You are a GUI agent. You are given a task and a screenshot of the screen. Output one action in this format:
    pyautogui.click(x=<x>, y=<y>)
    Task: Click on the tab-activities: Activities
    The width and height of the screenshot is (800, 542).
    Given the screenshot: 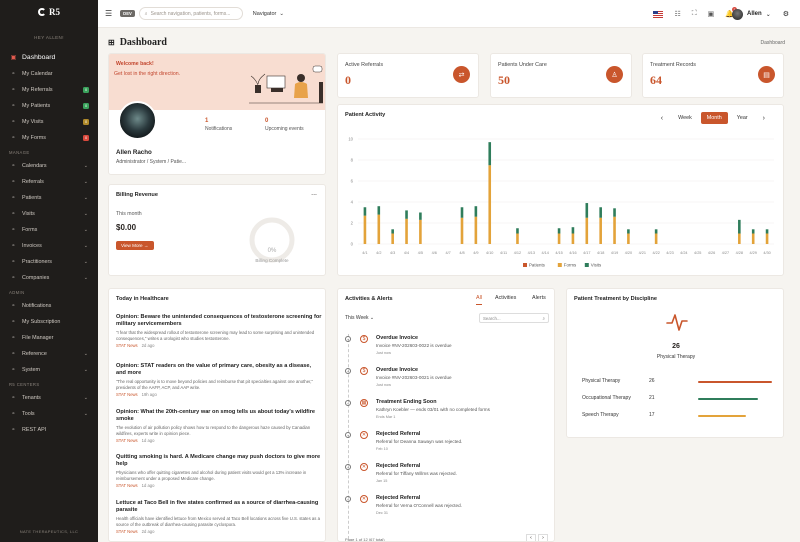 What is the action you would take?
    pyautogui.click(x=505, y=298)
    